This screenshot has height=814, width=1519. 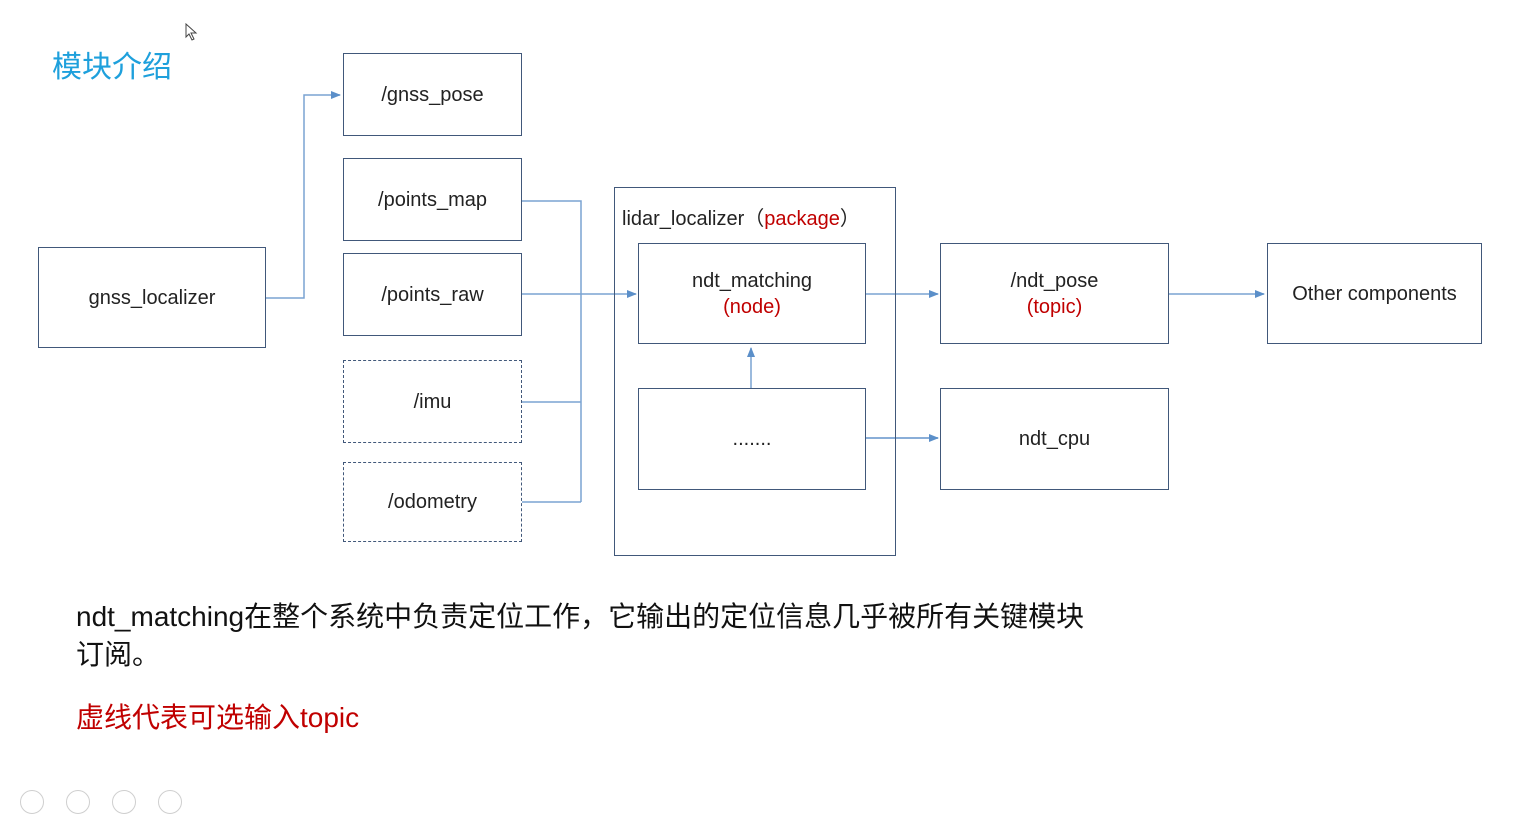 I want to click on package-name: lidar_localizer, so click(x=683, y=219).